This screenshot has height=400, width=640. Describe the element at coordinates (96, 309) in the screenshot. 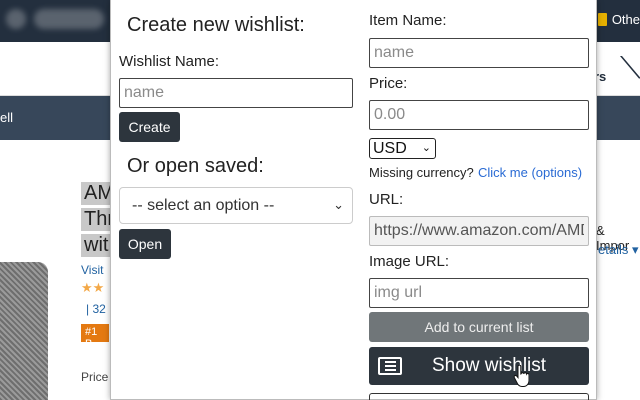

I see `rating-count: | 32` at that location.